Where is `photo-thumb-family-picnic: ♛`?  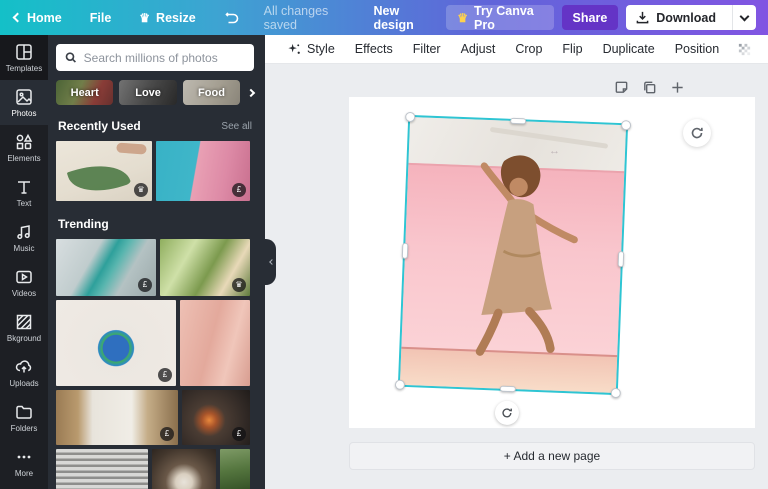 photo-thumb-family-picnic: ♛ is located at coordinates (205, 267).